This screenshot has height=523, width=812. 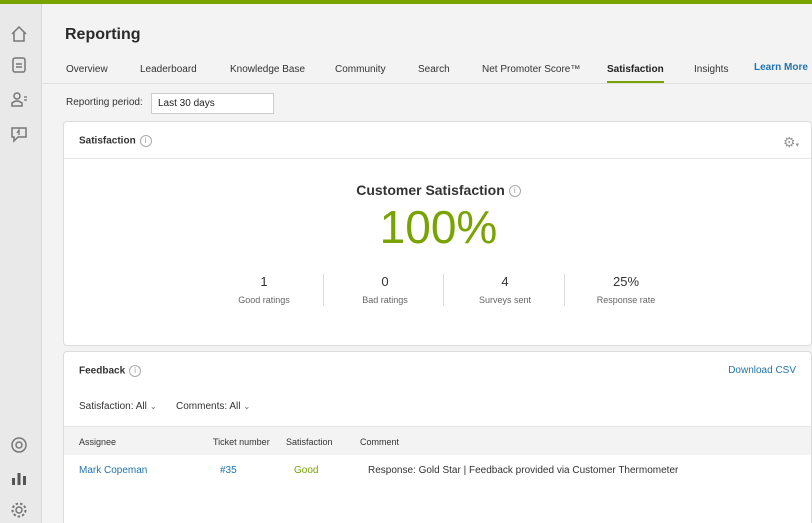 I want to click on stat-value: 0, so click(x=385, y=281).